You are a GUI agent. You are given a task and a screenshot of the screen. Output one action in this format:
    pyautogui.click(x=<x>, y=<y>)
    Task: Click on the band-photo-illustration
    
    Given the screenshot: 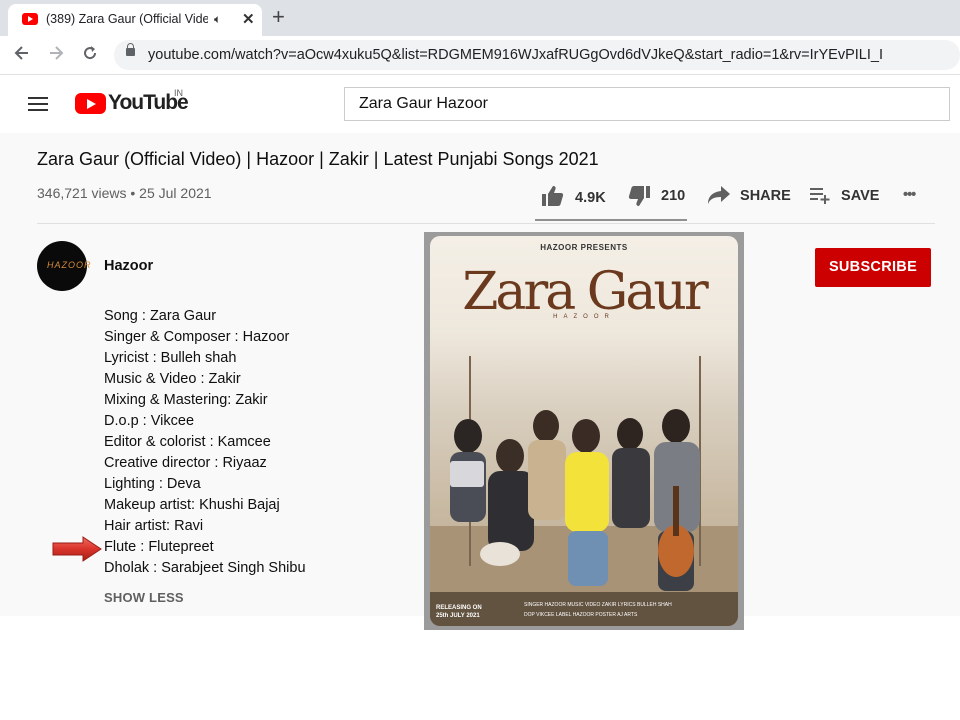 What is the action you would take?
    pyautogui.click(x=584, y=491)
    